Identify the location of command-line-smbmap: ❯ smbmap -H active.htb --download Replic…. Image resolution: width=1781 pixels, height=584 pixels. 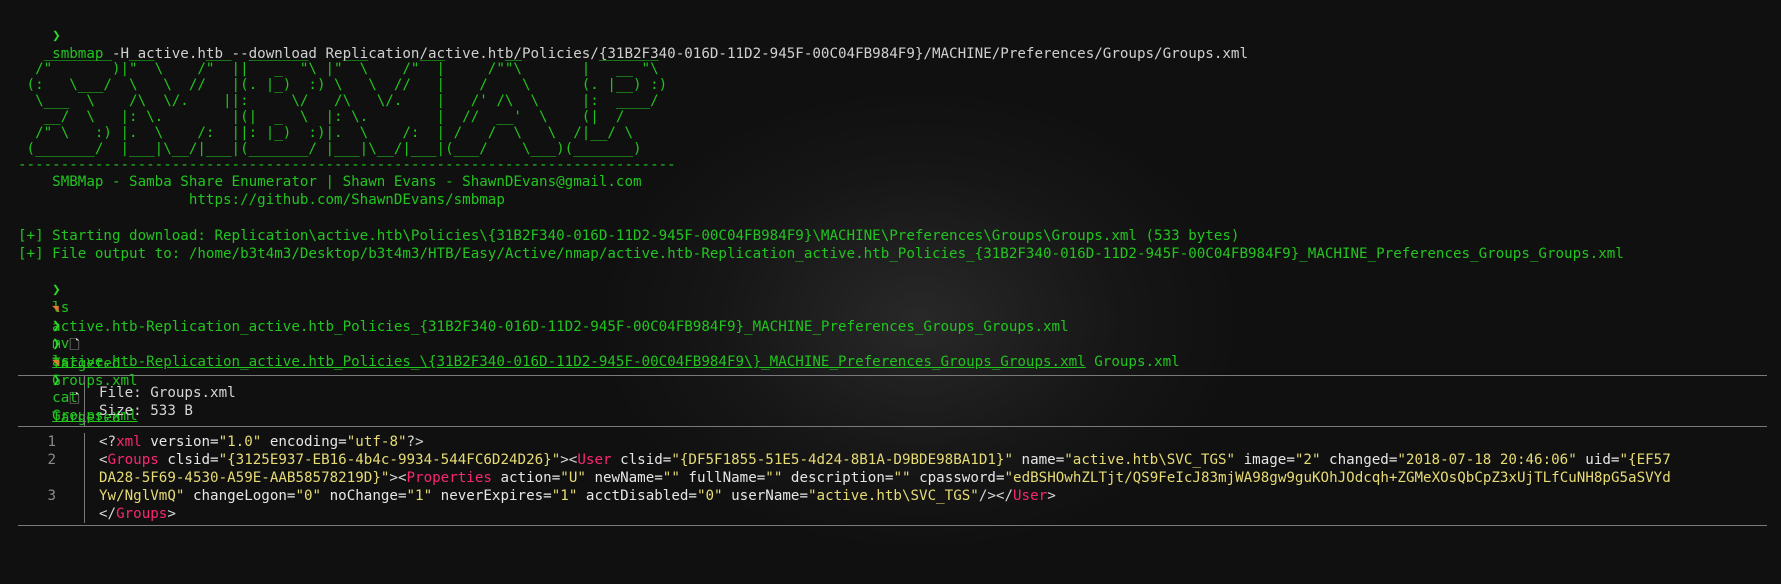
(892, 35).